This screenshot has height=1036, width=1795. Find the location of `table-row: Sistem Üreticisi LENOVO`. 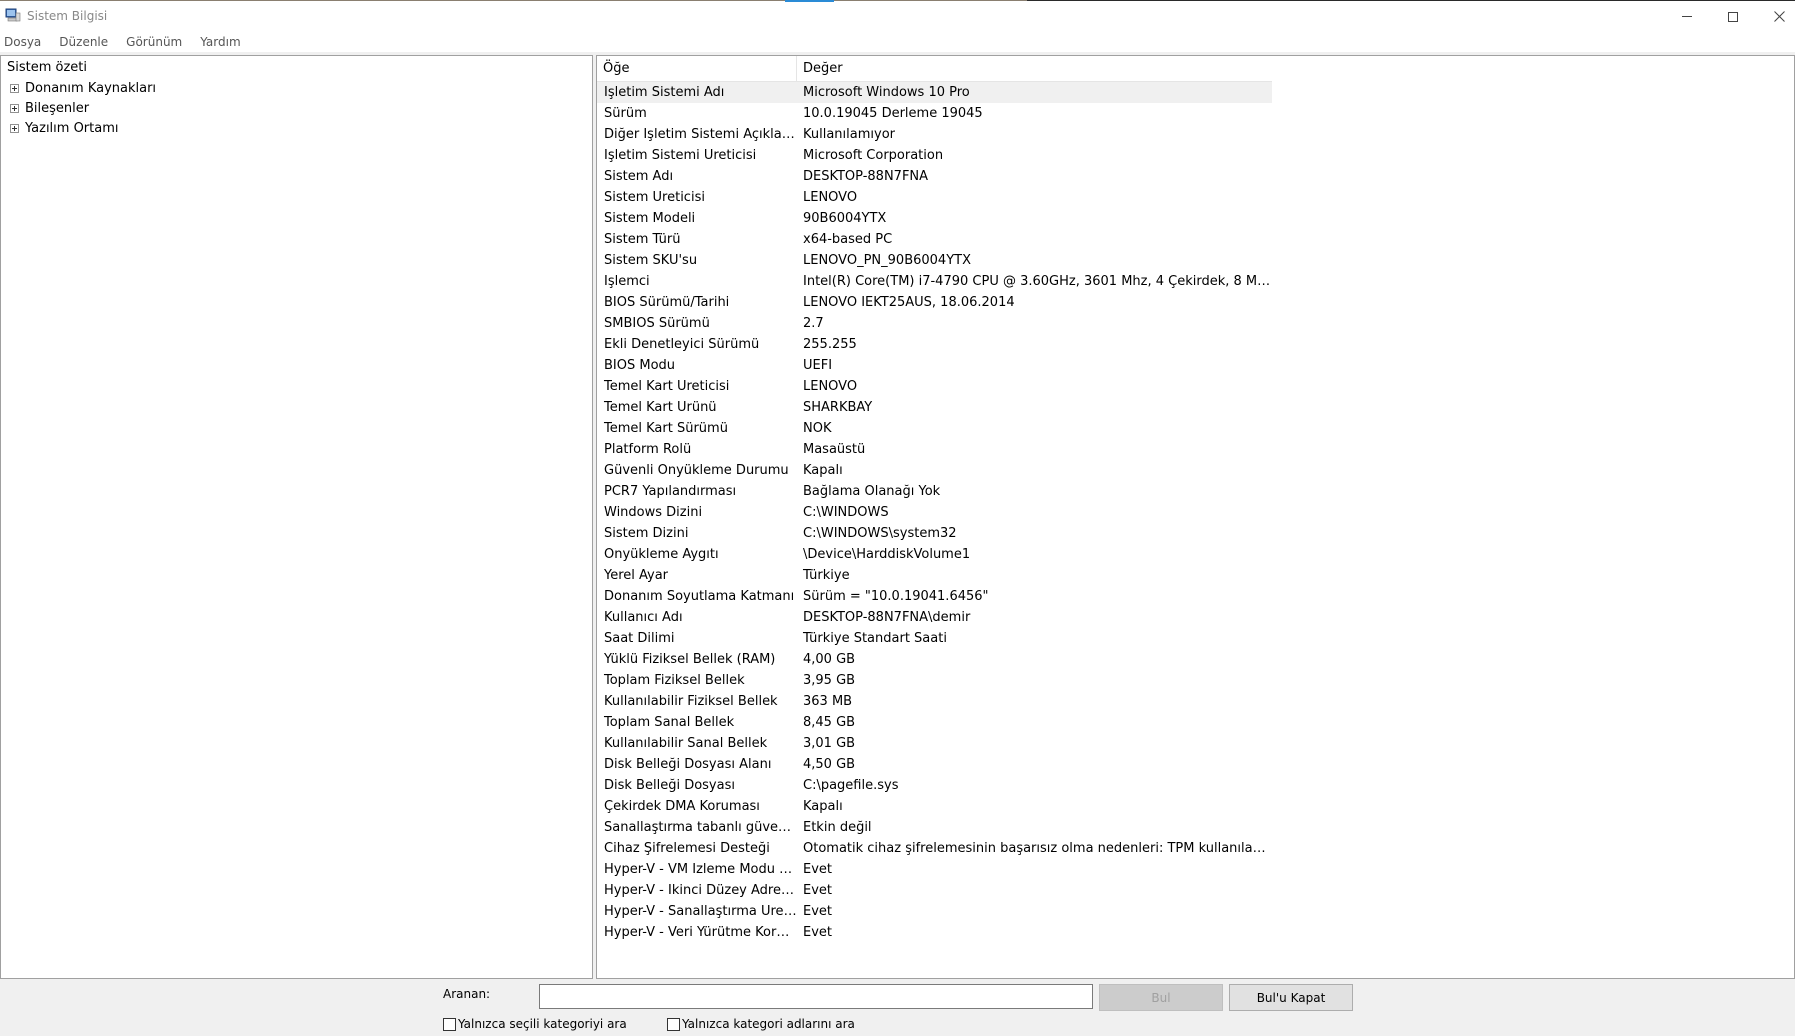

table-row: Sistem Üreticisi LENOVO is located at coordinates (934, 197).